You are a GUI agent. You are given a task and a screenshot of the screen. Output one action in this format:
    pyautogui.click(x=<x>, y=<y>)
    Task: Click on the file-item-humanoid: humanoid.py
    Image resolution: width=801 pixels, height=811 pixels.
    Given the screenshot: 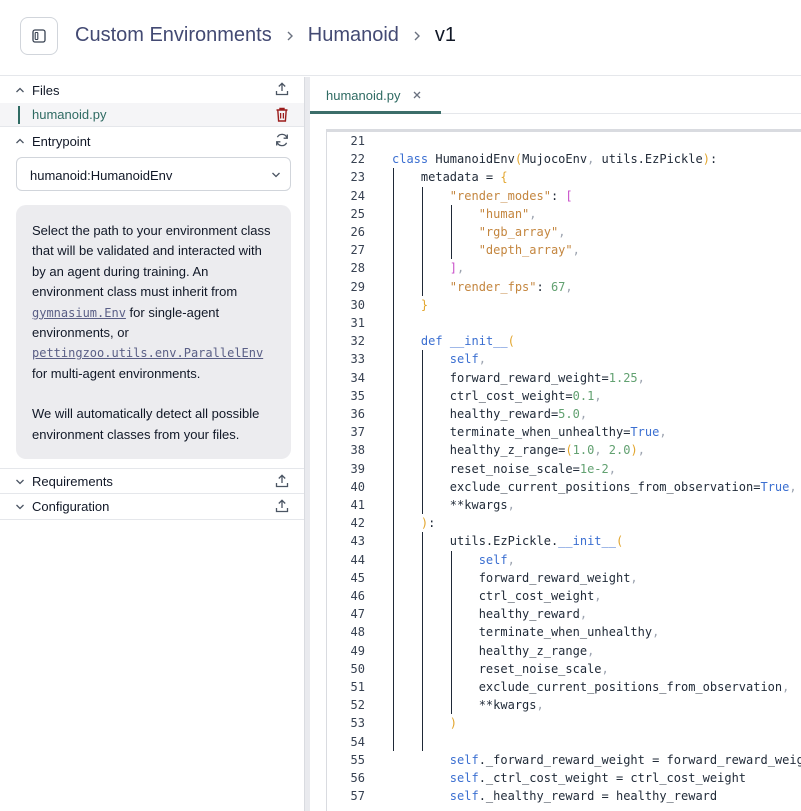 What is the action you would take?
    pyautogui.click(x=152, y=115)
    